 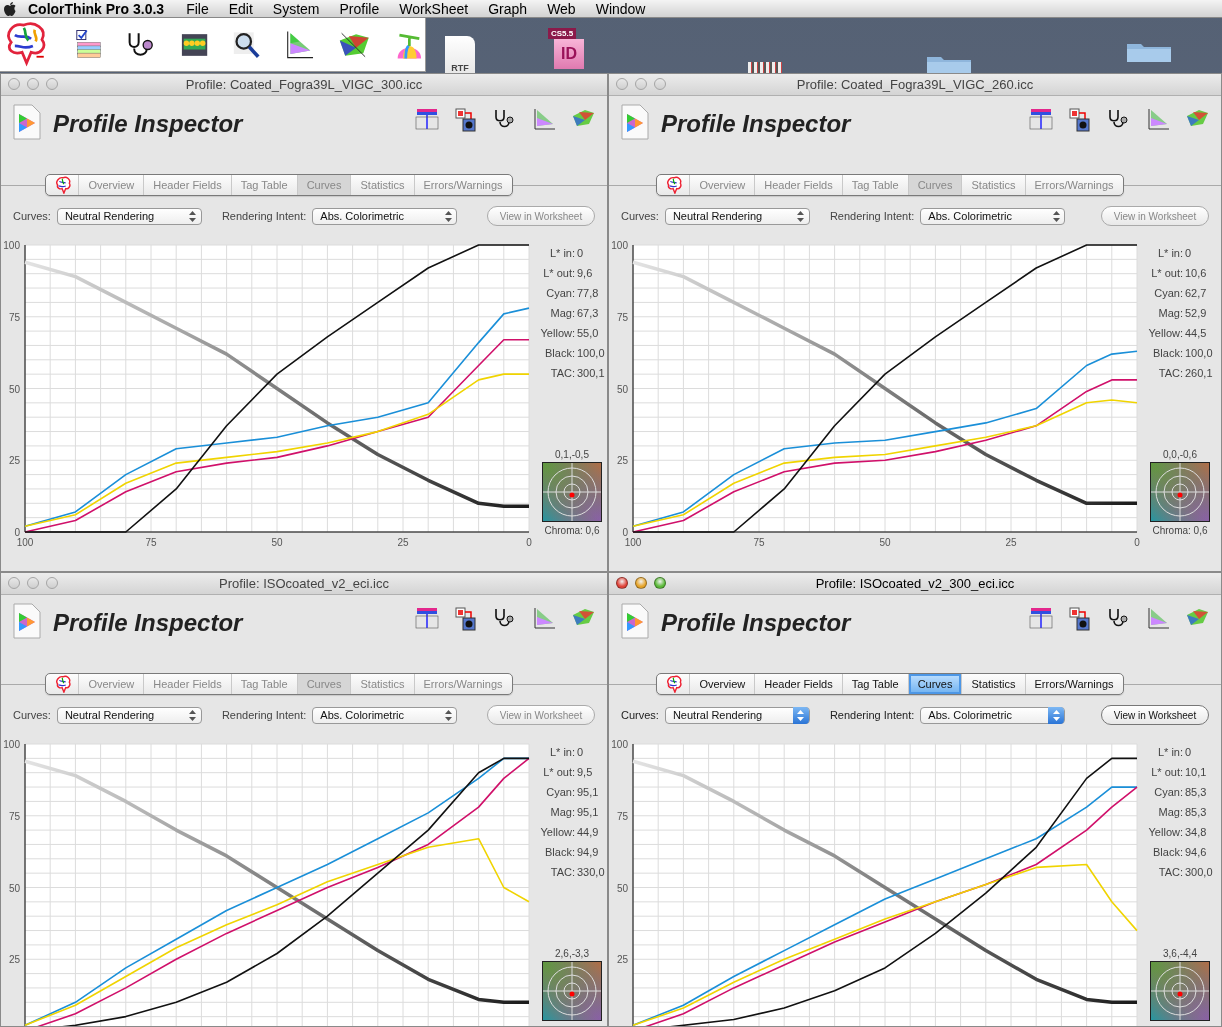 I want to click on menu-item: Edit, so click(x=240, y=8).